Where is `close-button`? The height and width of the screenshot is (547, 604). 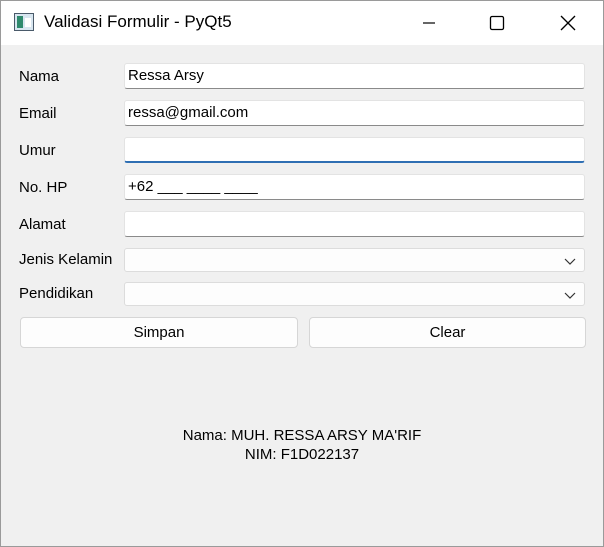 close-button is located at coordinates (568, 23).